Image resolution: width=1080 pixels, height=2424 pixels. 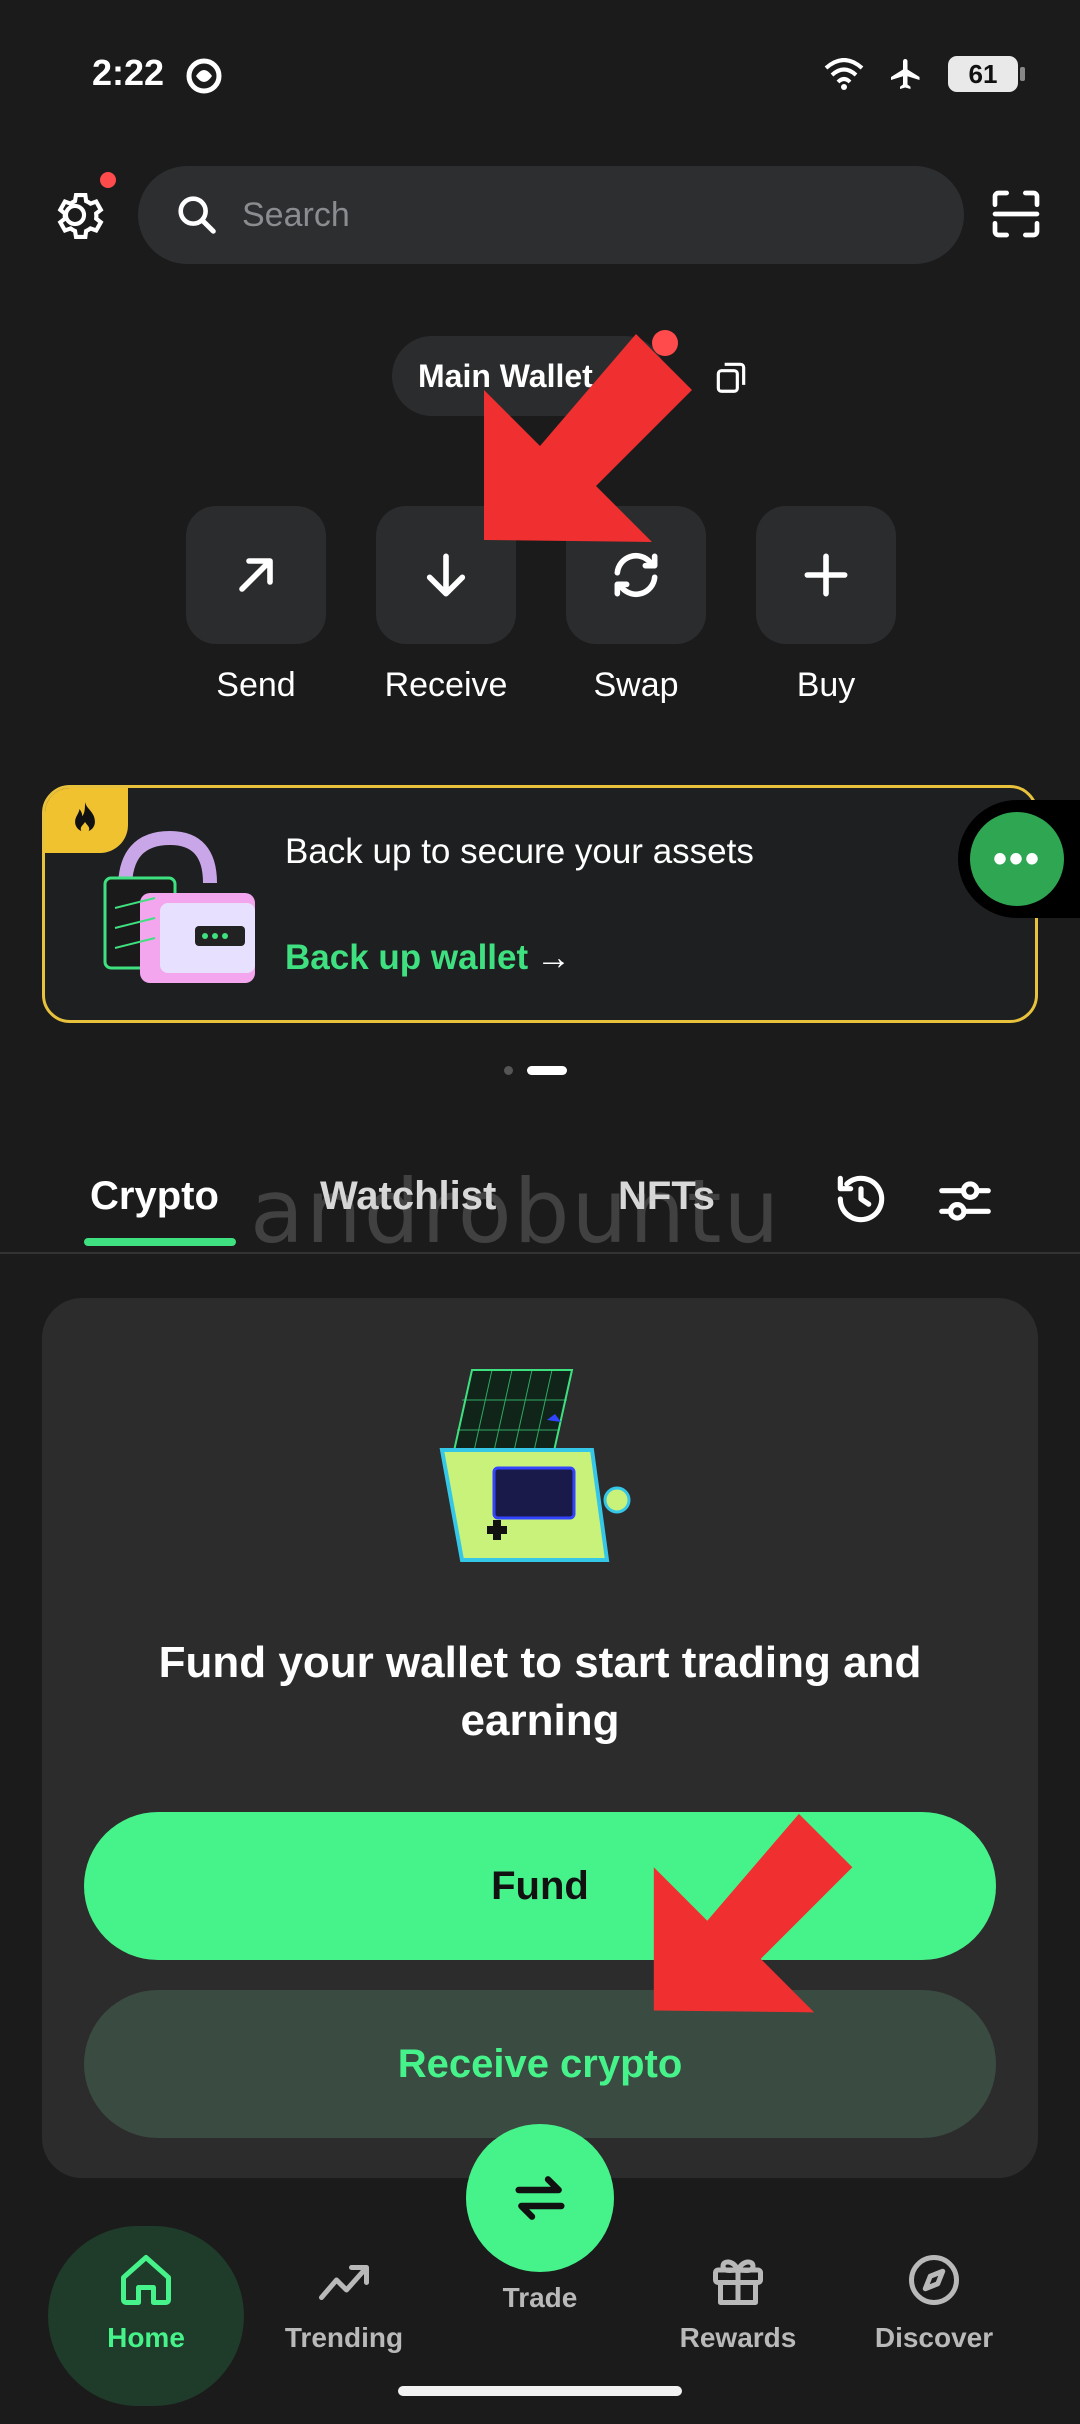 What do you see at coordinates (636, 575) in the screenshot?
I see `refresh-icon` at bounding box center [636, 575].